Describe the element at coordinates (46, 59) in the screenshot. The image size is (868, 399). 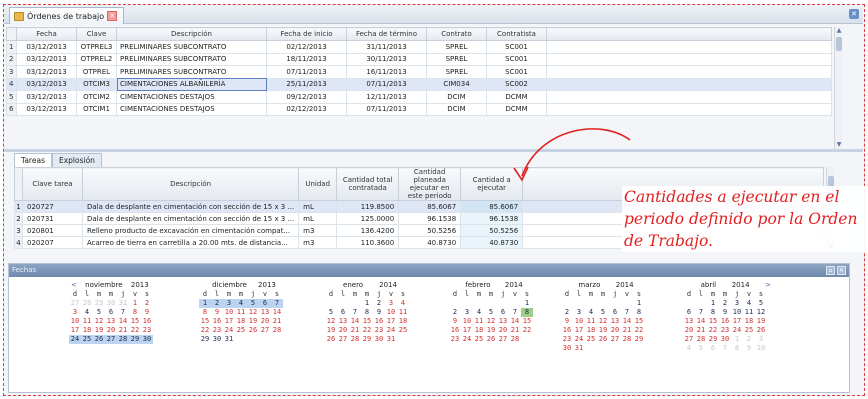
I see `cell-fecha: 03/12/2013` at that location.